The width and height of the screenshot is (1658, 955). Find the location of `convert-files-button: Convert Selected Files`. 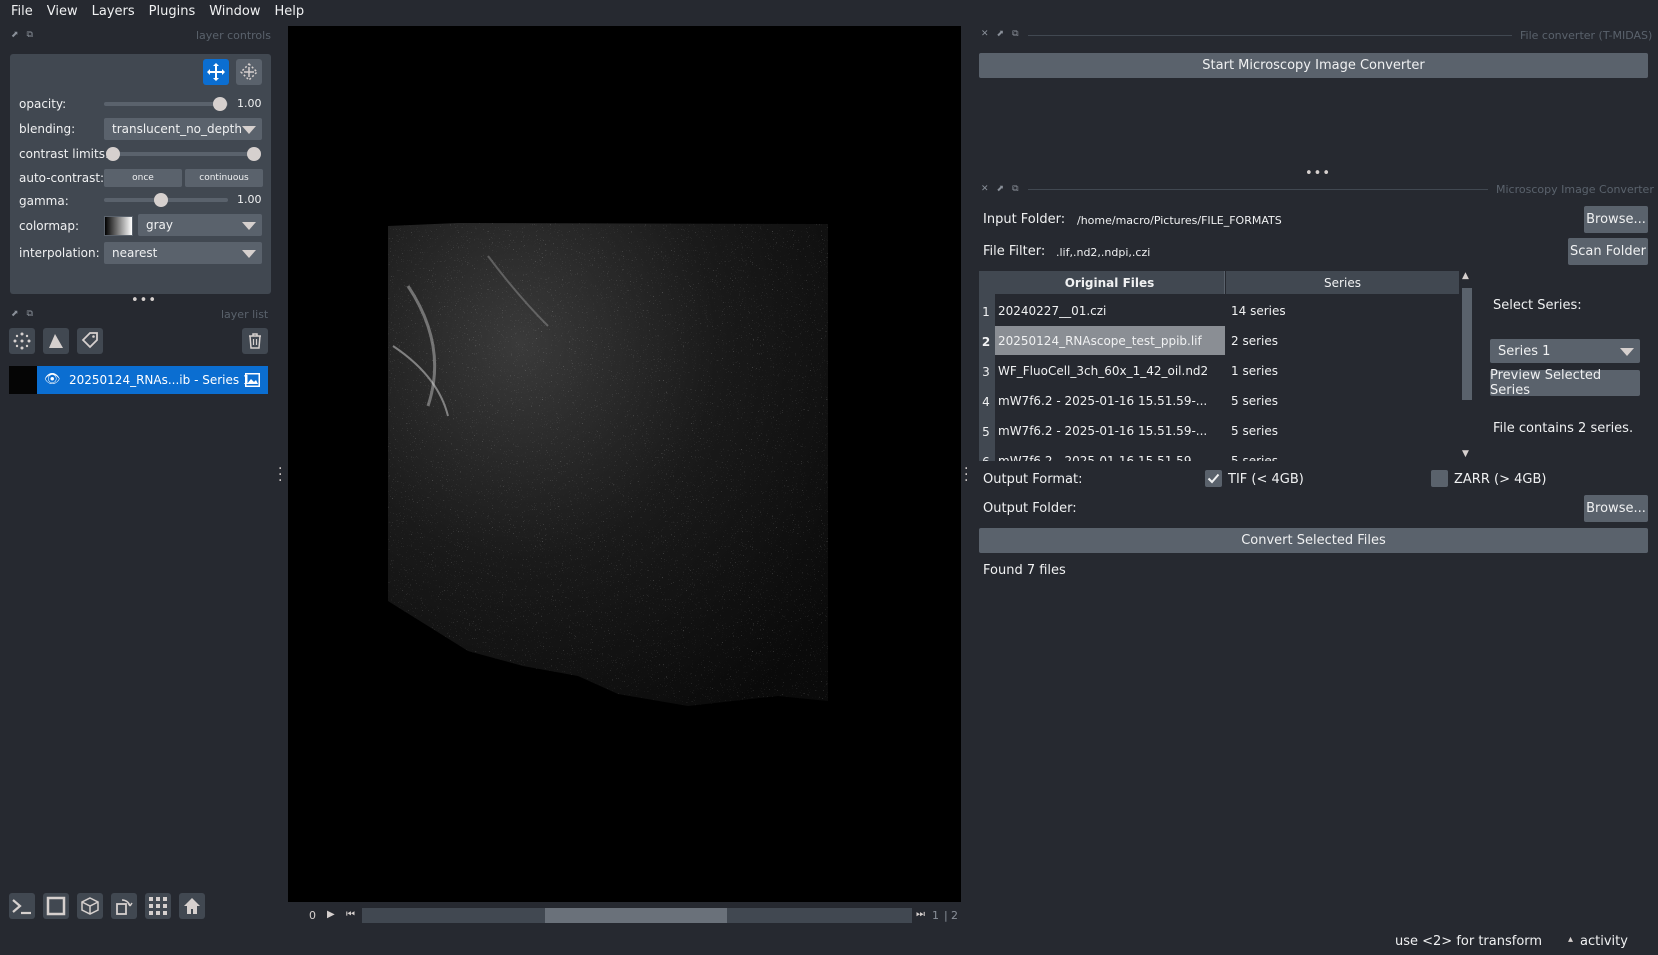

convert-files-button: Convert Selected Files is located at coordinates (1313, 540).